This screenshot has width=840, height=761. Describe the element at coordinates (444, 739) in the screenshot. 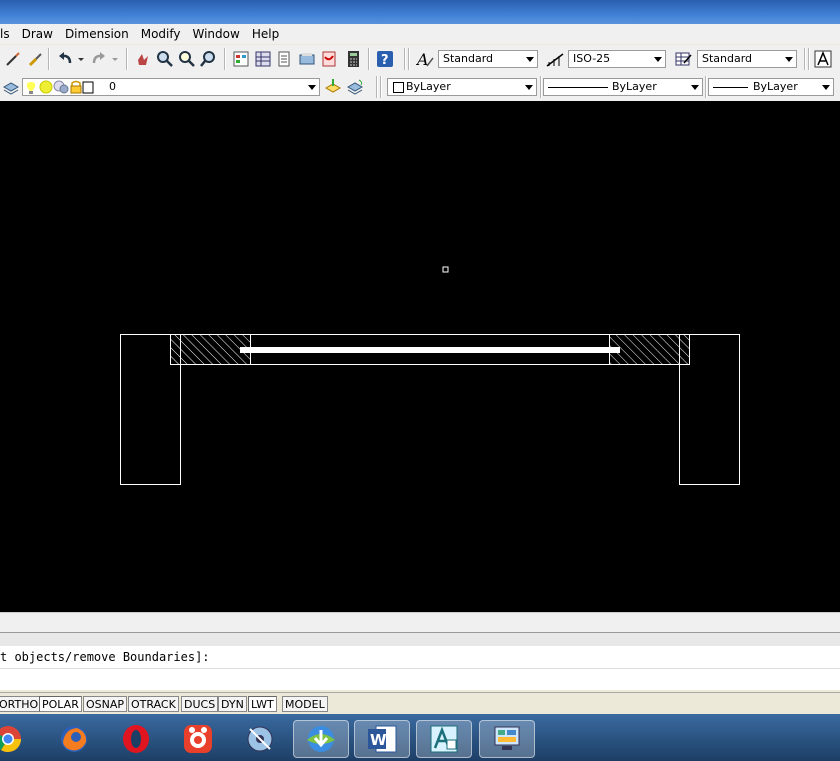

I see `taskbar-autocad` at that location.